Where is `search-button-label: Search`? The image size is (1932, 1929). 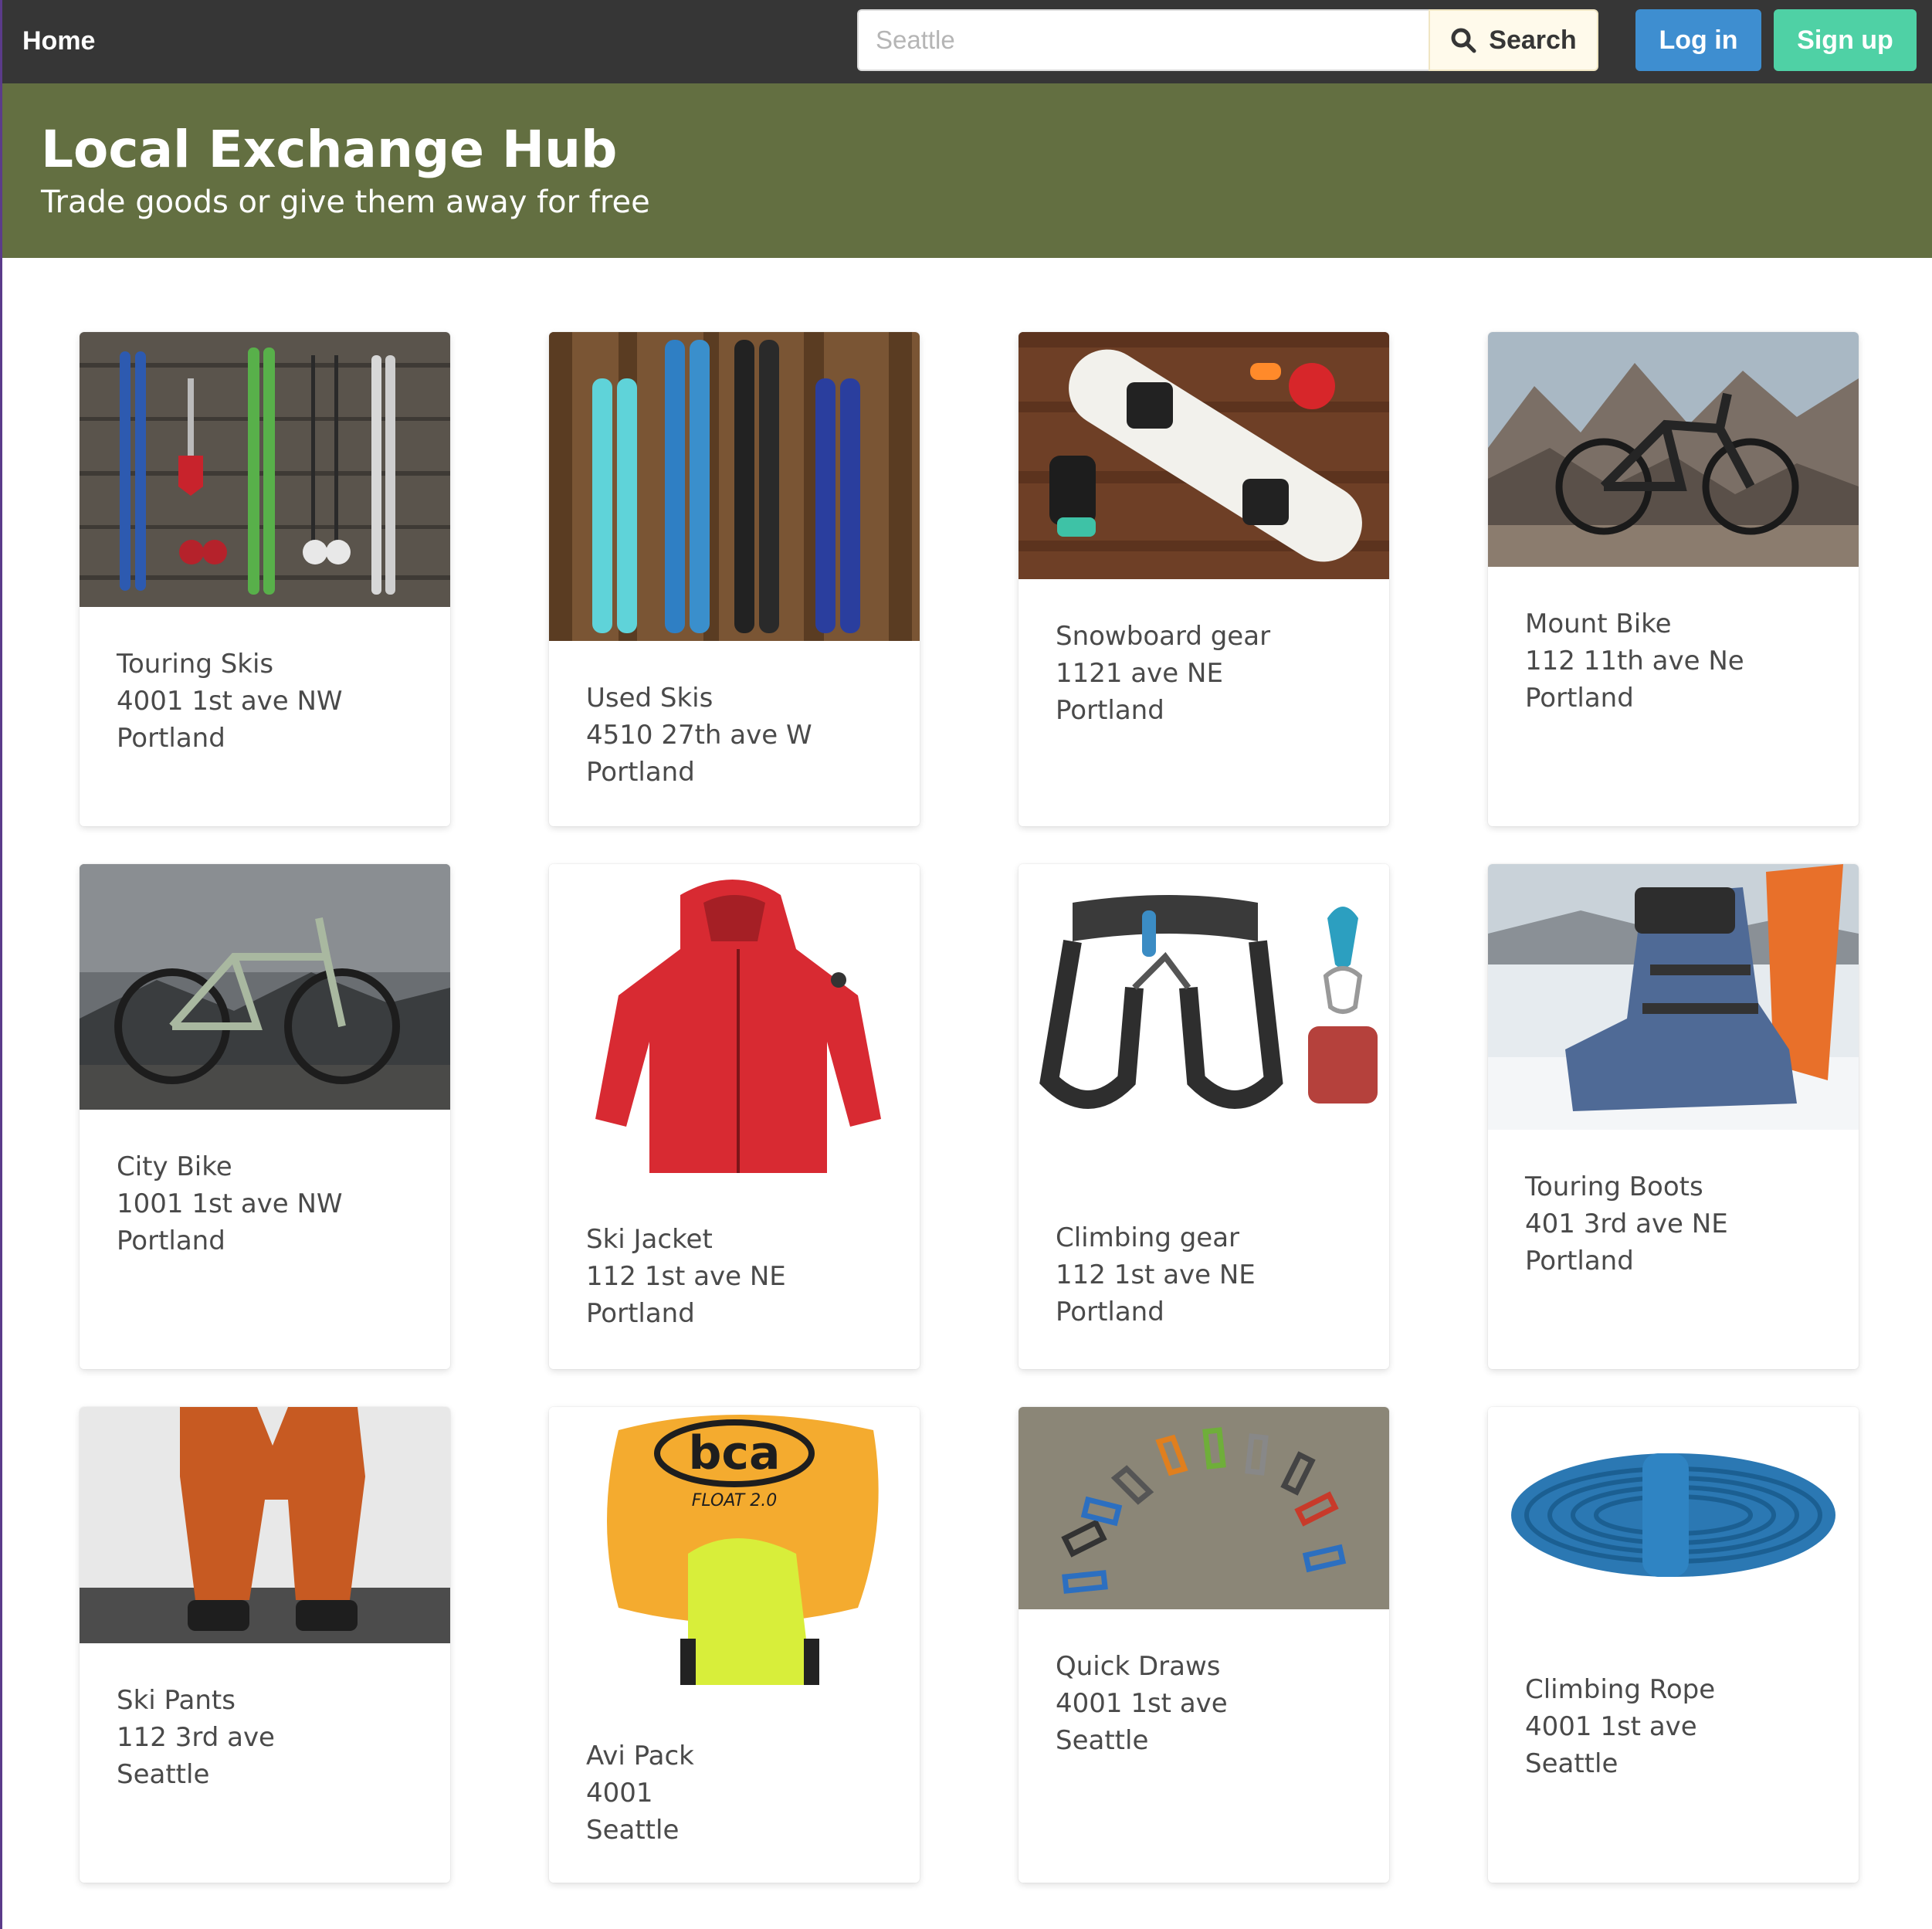 search-button-label: Search is located at coordinates (1533, 40).